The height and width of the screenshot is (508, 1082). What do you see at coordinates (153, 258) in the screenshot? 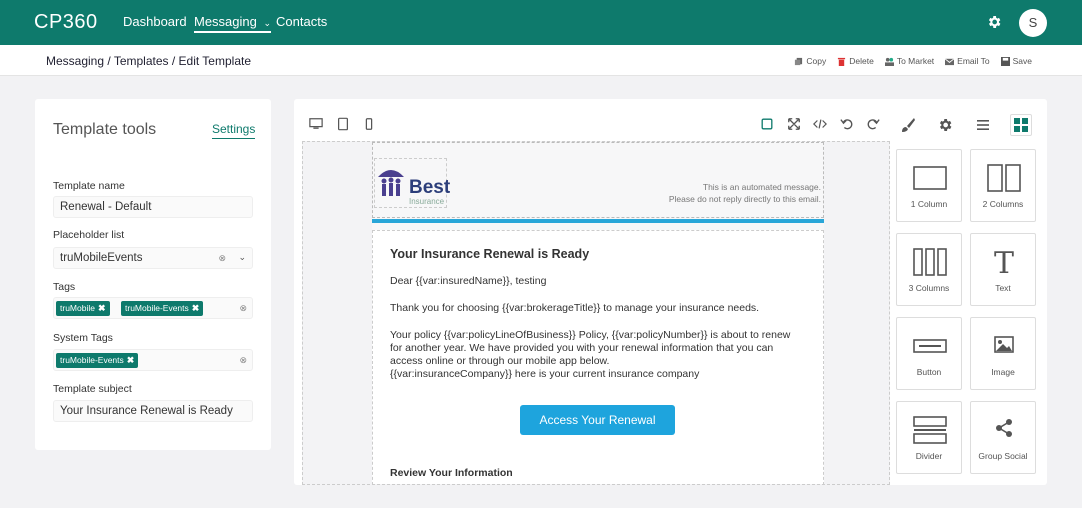
I see `placeholder-list-select: truMobileEvents ⊗ ⌄` at bounding box center [153, 258].